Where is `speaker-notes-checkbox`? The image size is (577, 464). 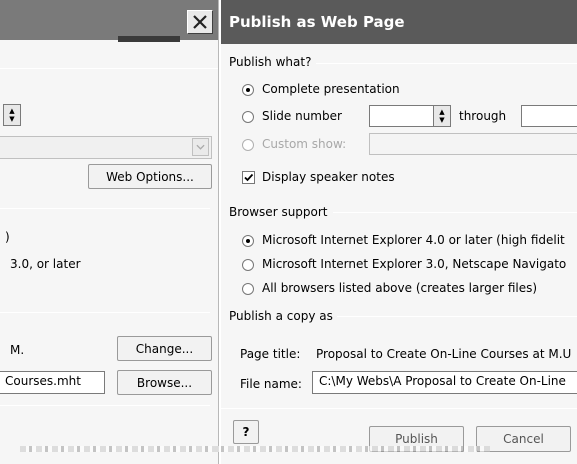
speaker-notes-checkbox is located at coordinates (248, 177).